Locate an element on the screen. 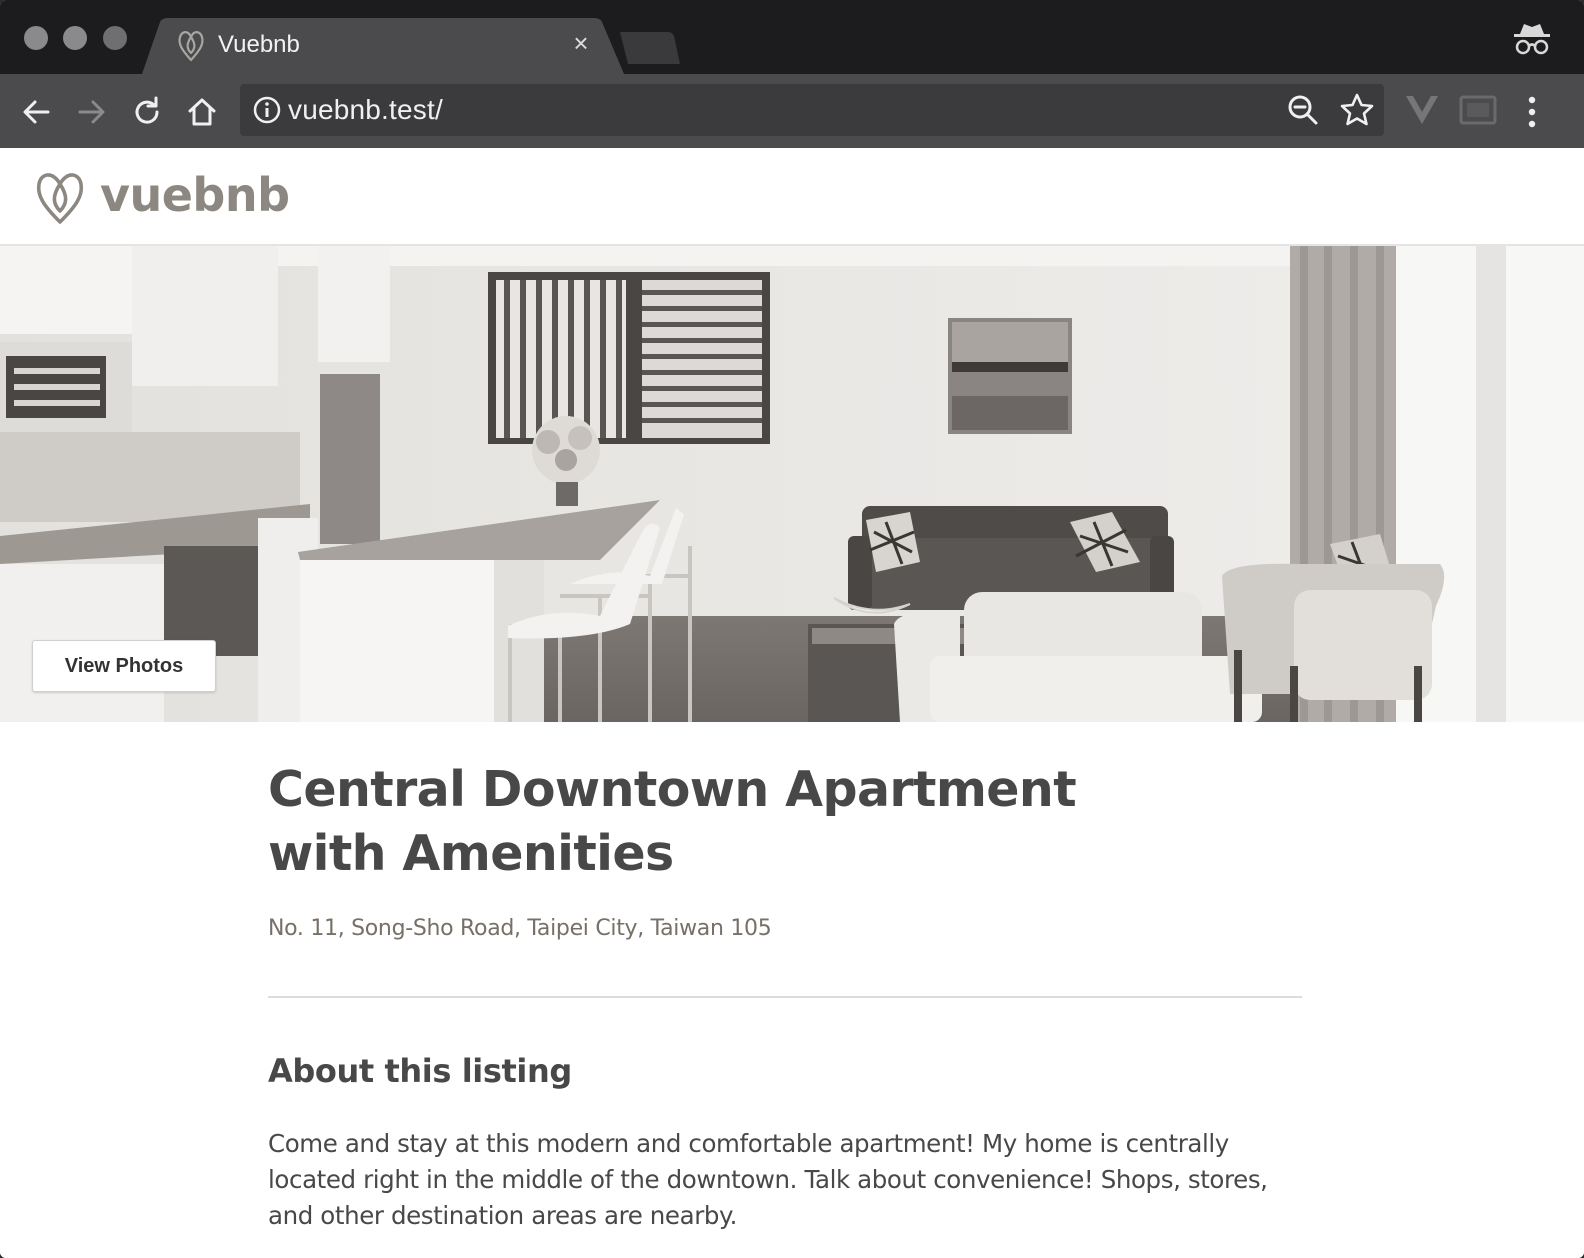 The width and height of the screenshot is (1584, 1258). incognito-icon is located at coordinates (1532, 39).